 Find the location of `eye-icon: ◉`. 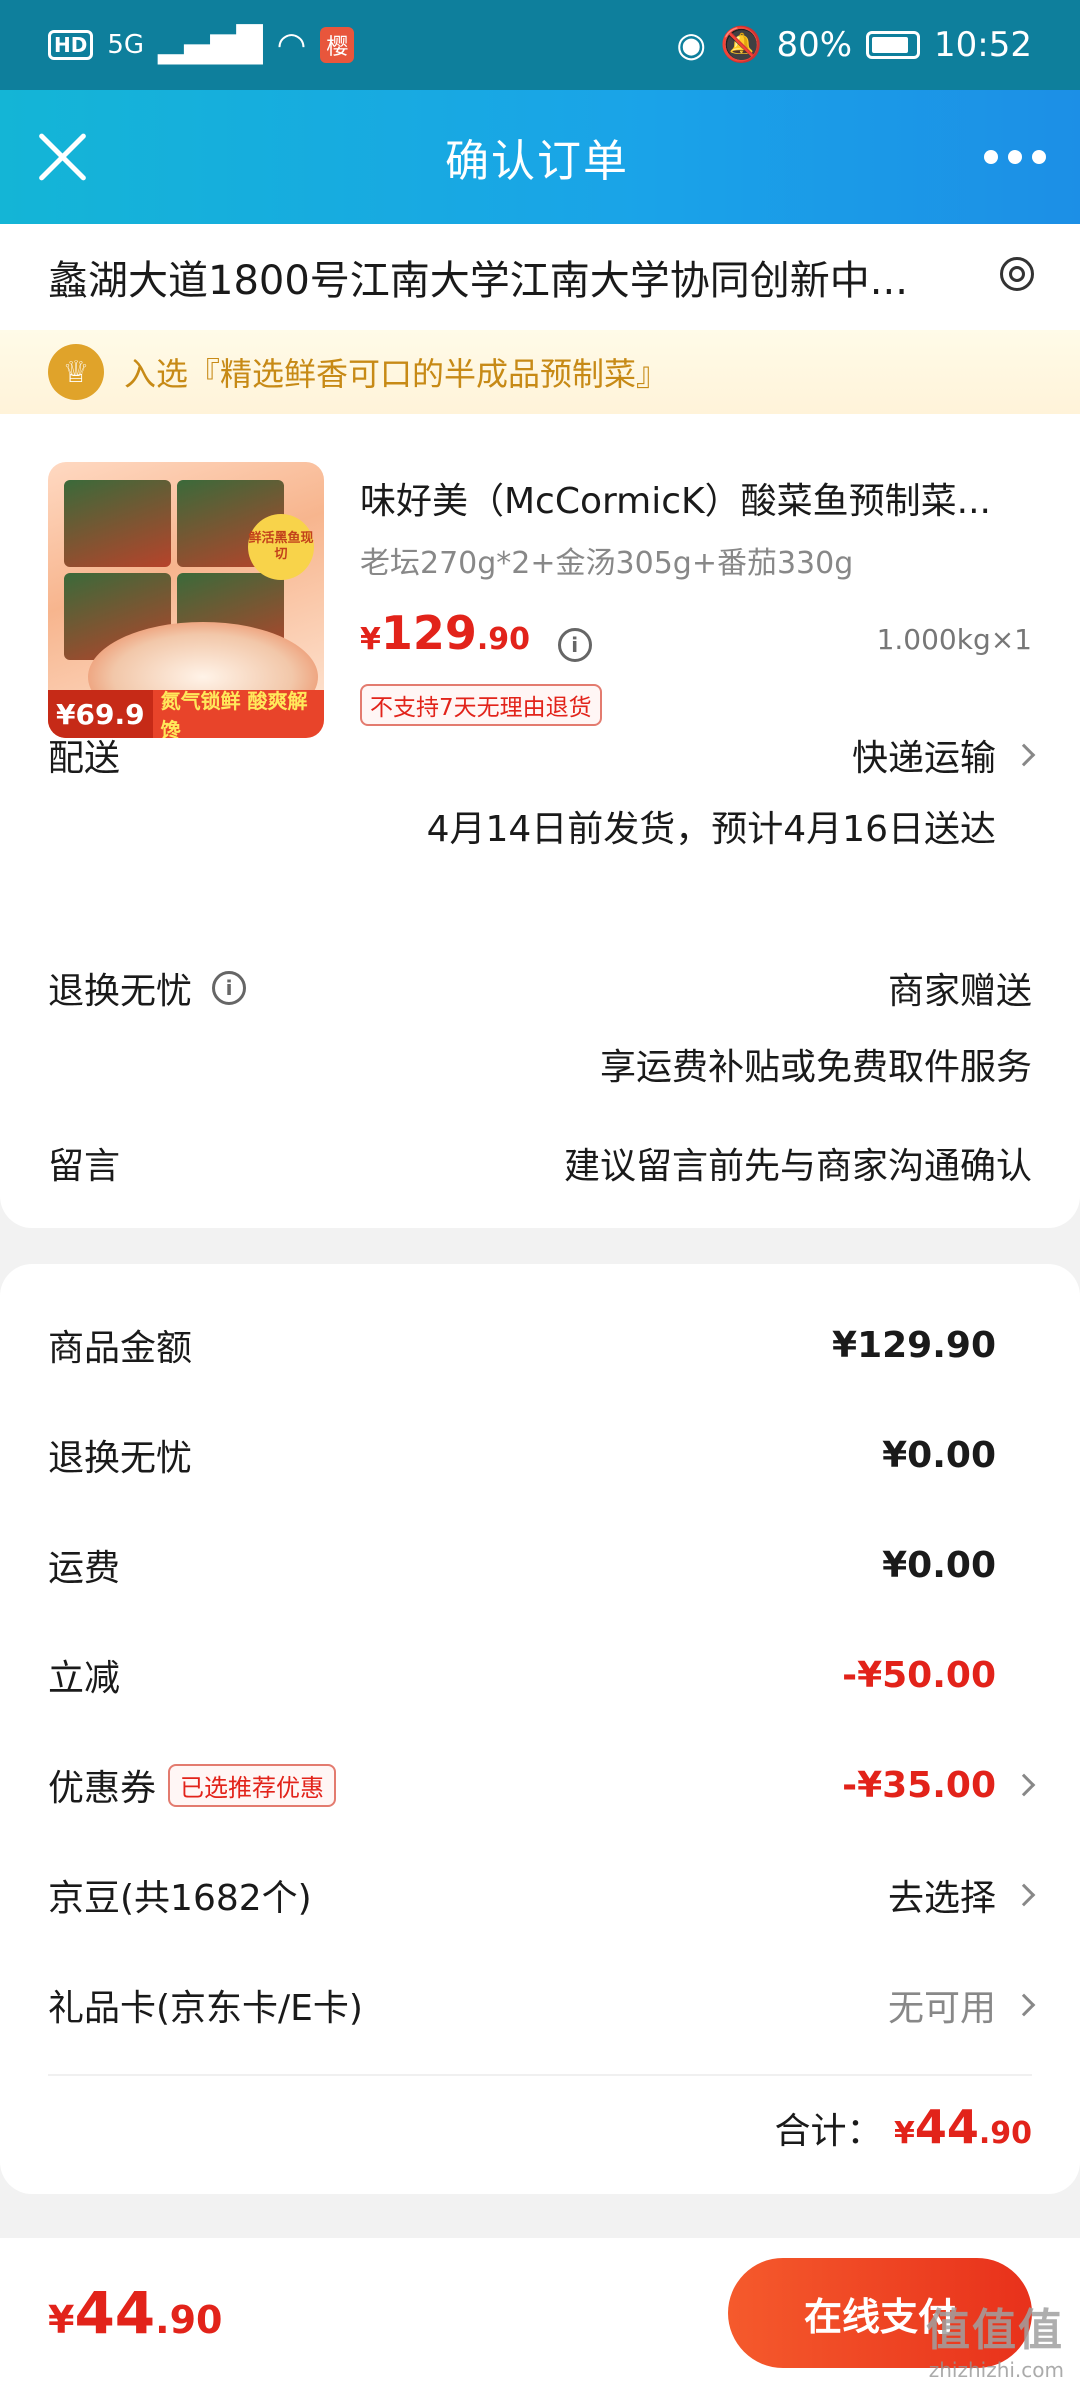

eye-icon: ◉ is located at coordinates (691, 45).